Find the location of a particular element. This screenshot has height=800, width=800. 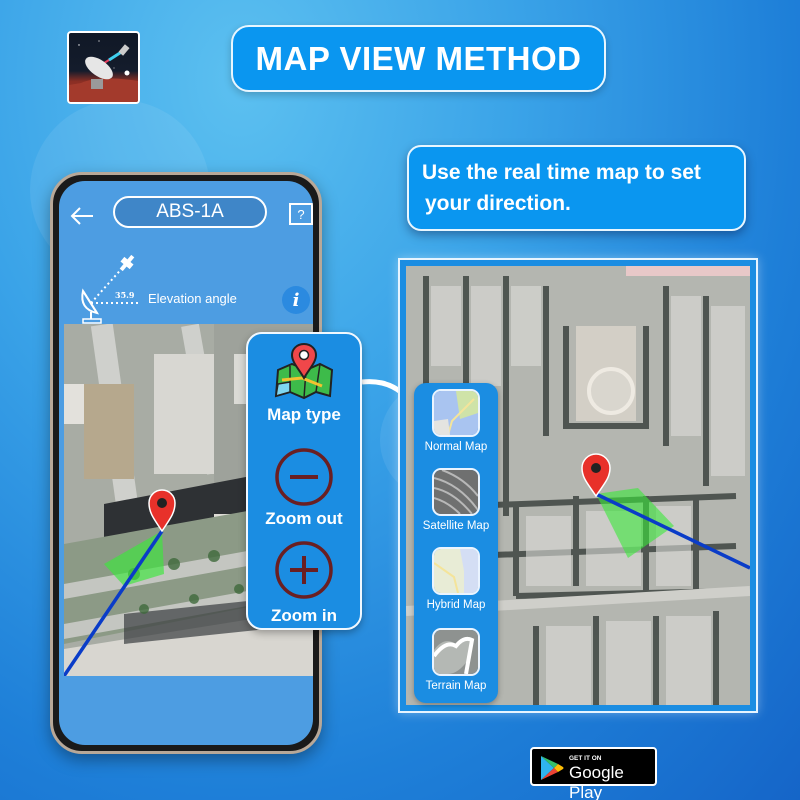

callout-line-1: Use the real time map to set is located at coordinates (561, 172).